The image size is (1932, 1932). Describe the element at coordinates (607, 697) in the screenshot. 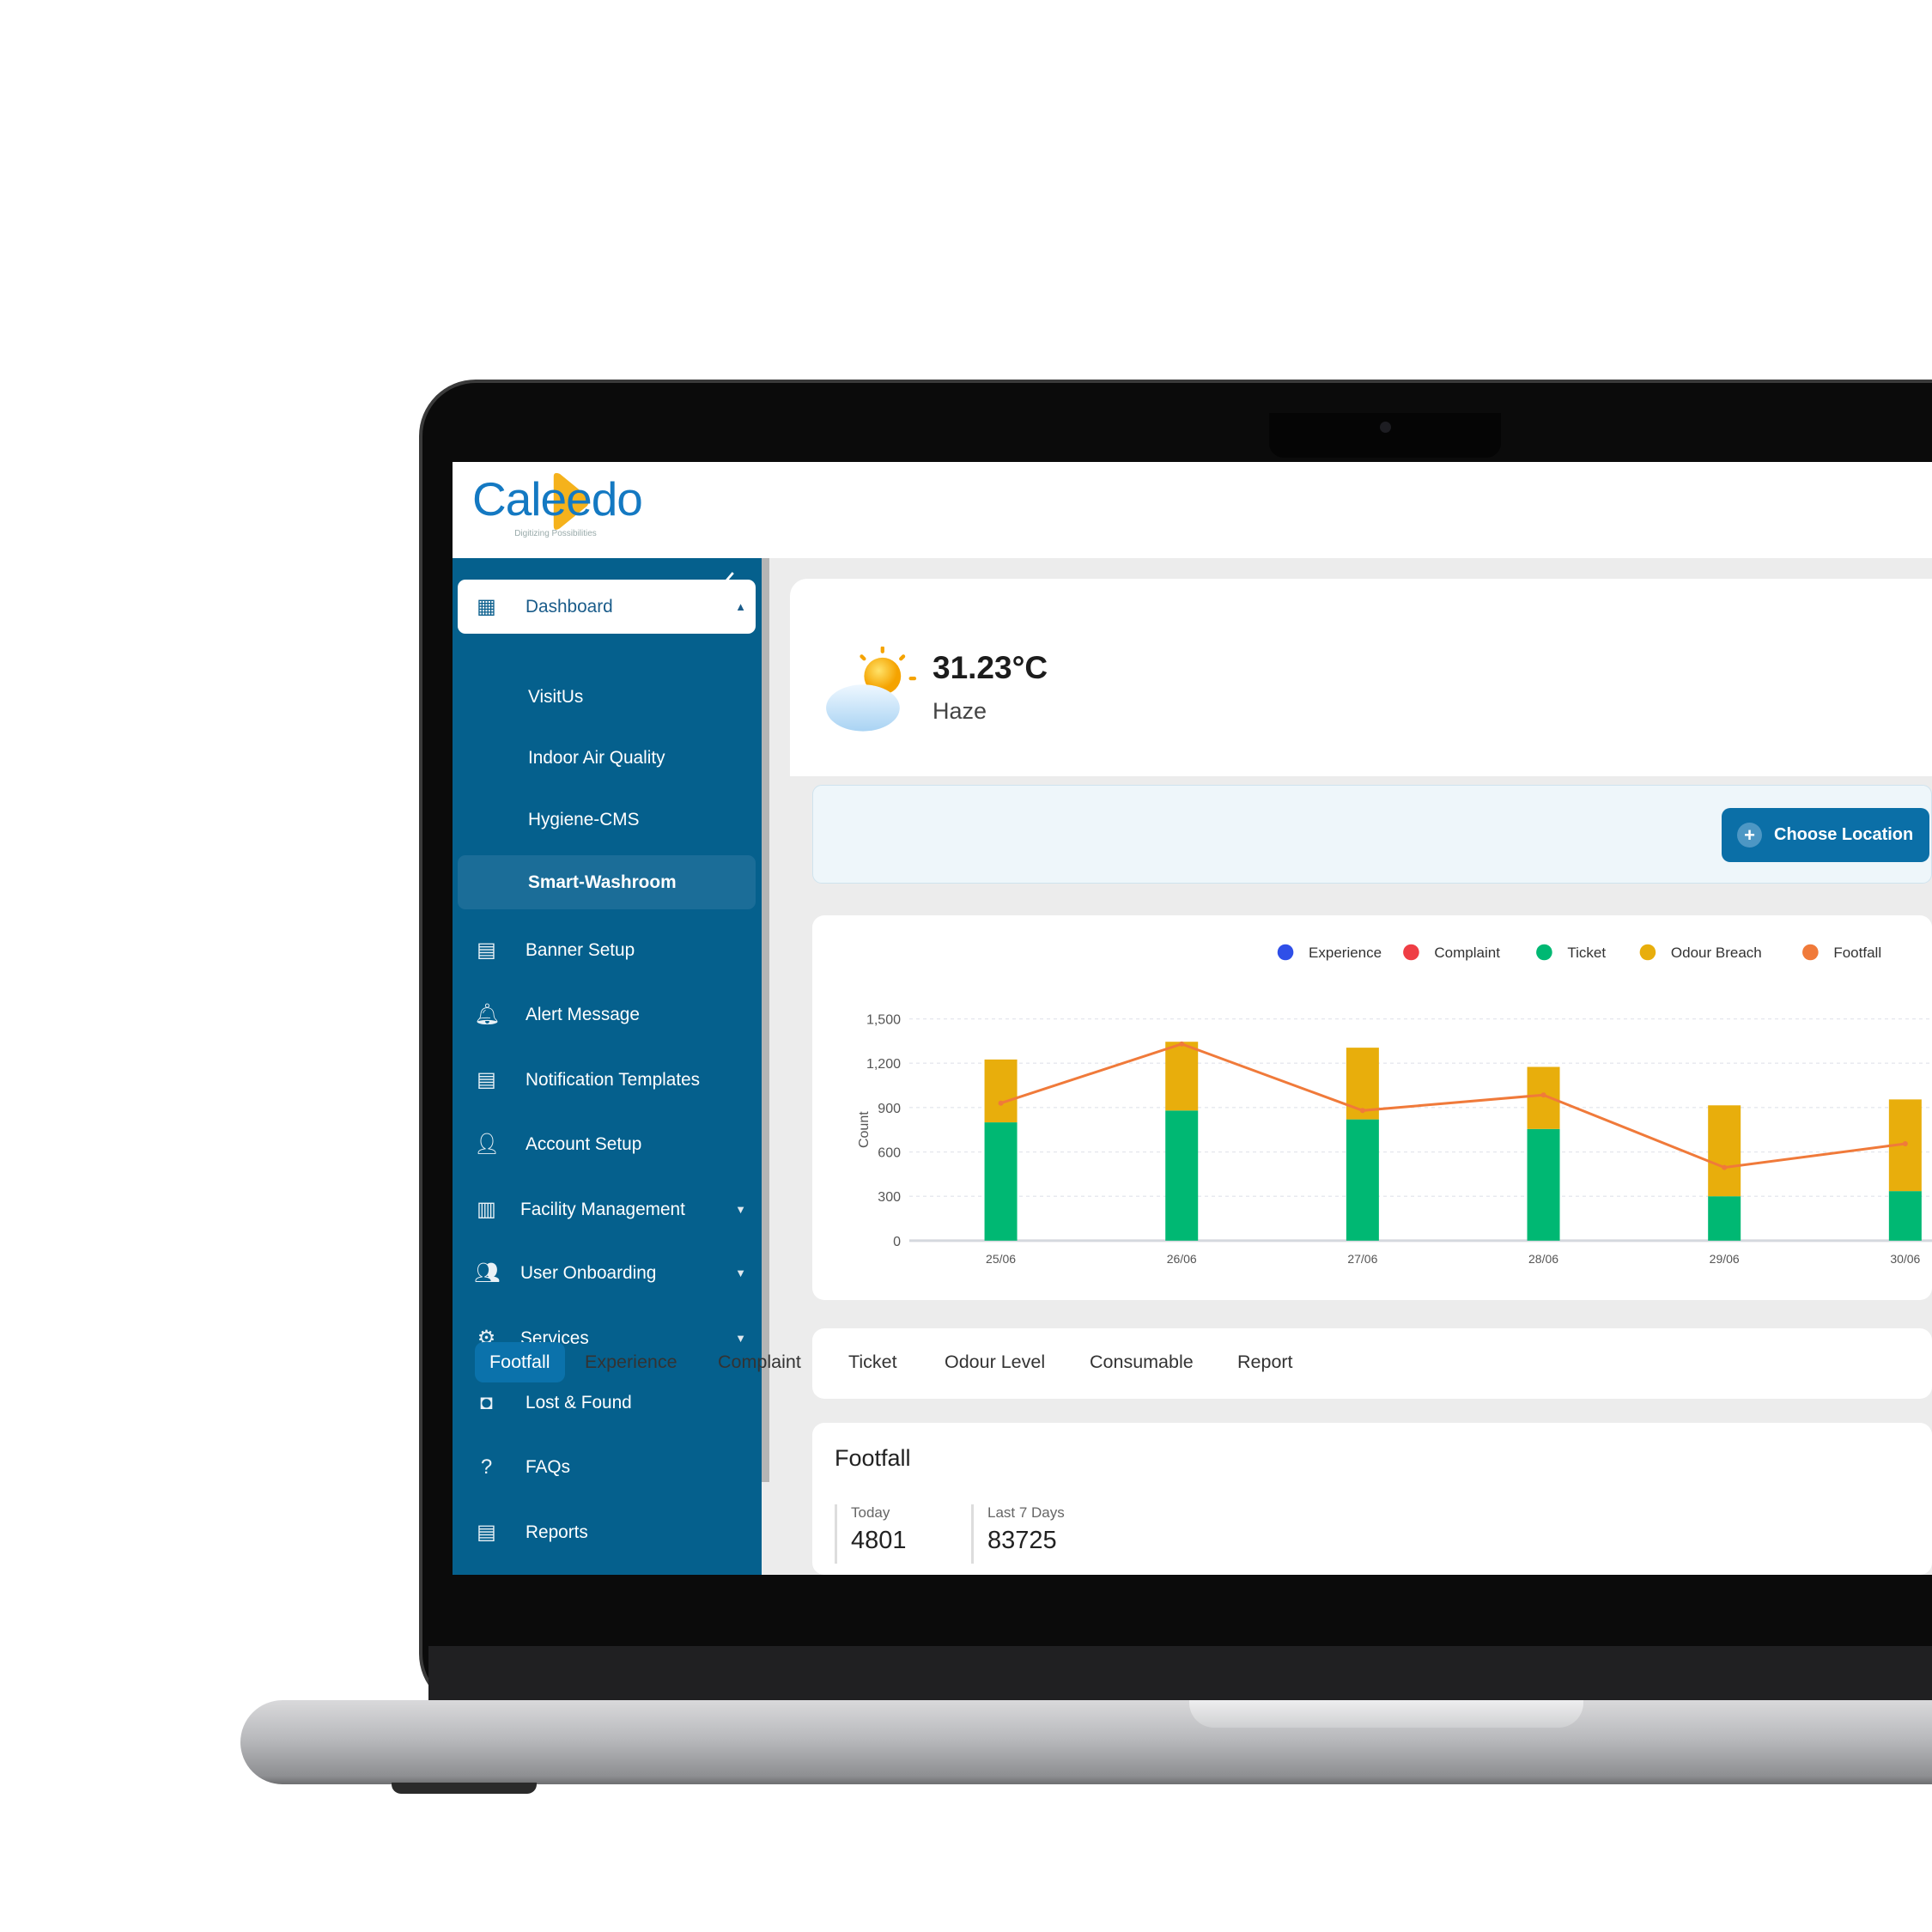

I see `sidebar-item-visitus: VisitUs` at that location.